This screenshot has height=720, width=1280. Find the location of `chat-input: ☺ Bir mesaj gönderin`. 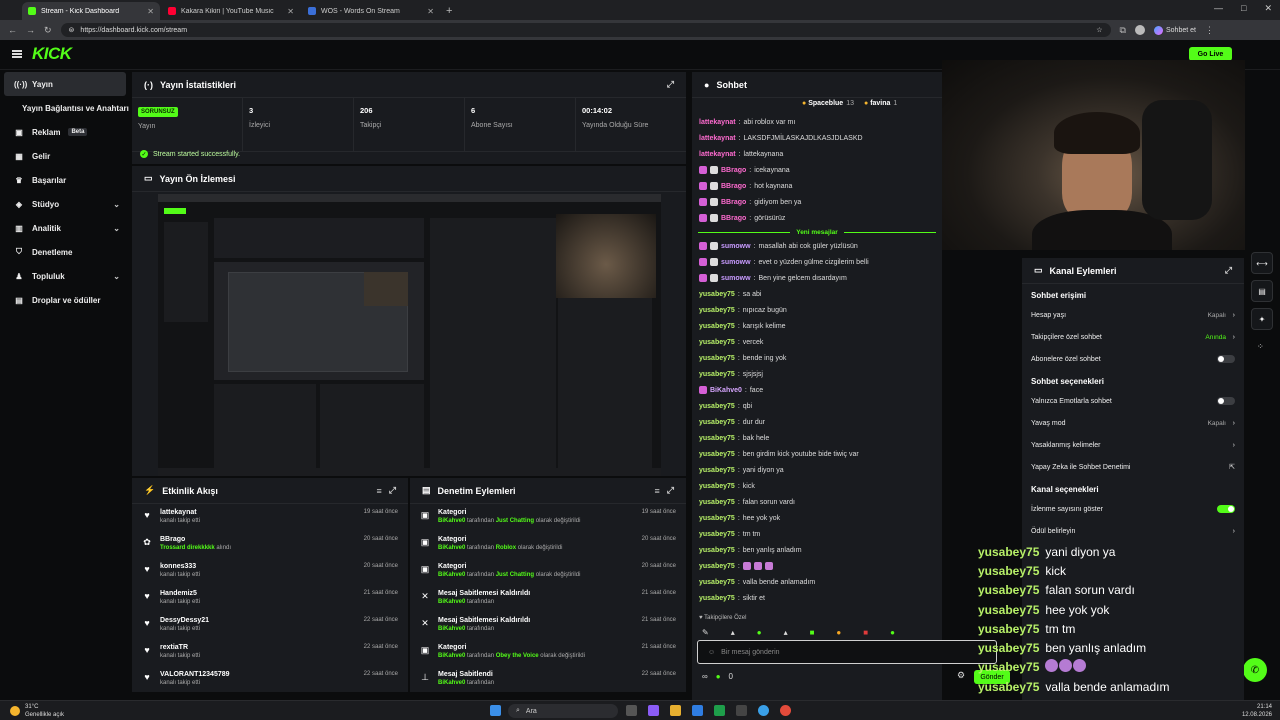

chat-input: ☺ Bir mesaj gönderin is located at coordinates (847, 652).